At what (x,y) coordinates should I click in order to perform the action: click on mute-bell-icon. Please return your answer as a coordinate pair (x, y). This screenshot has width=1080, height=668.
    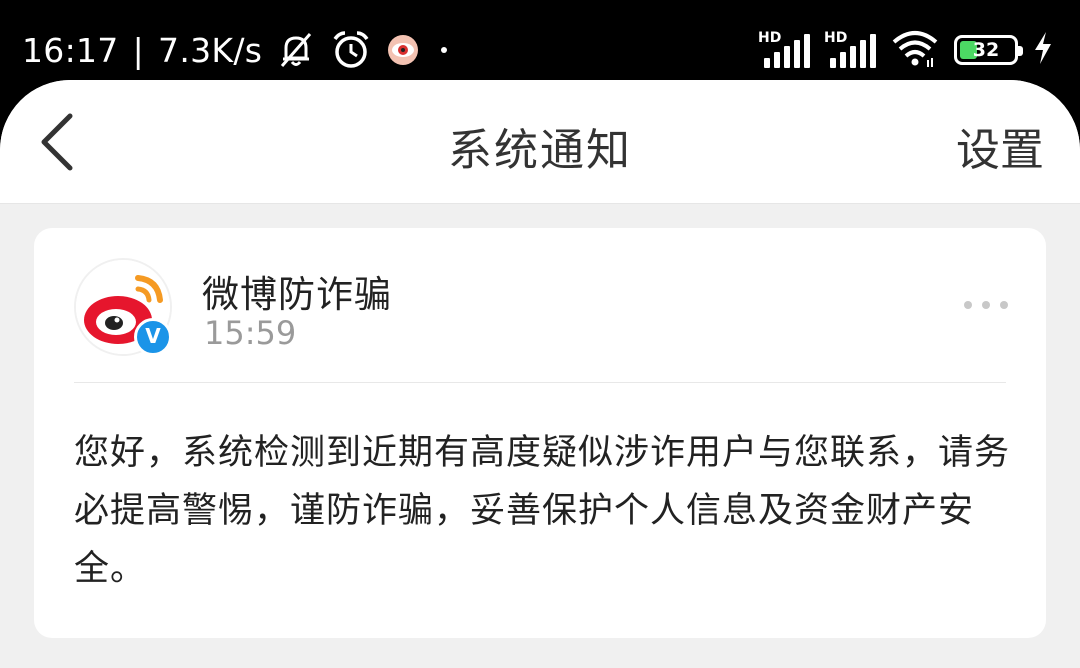
    Looking at the image, I should click on (296, 50).